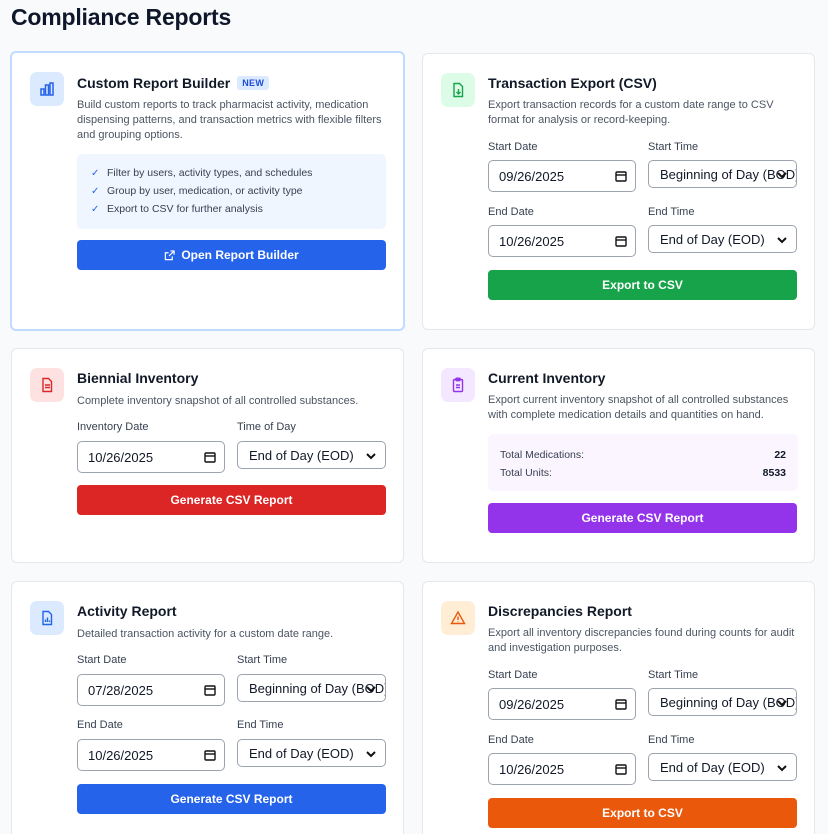 The width and height of the screenshot is (828, 834). I want to click on inventory-date-input: 10/26/2025, so click(151, 457).